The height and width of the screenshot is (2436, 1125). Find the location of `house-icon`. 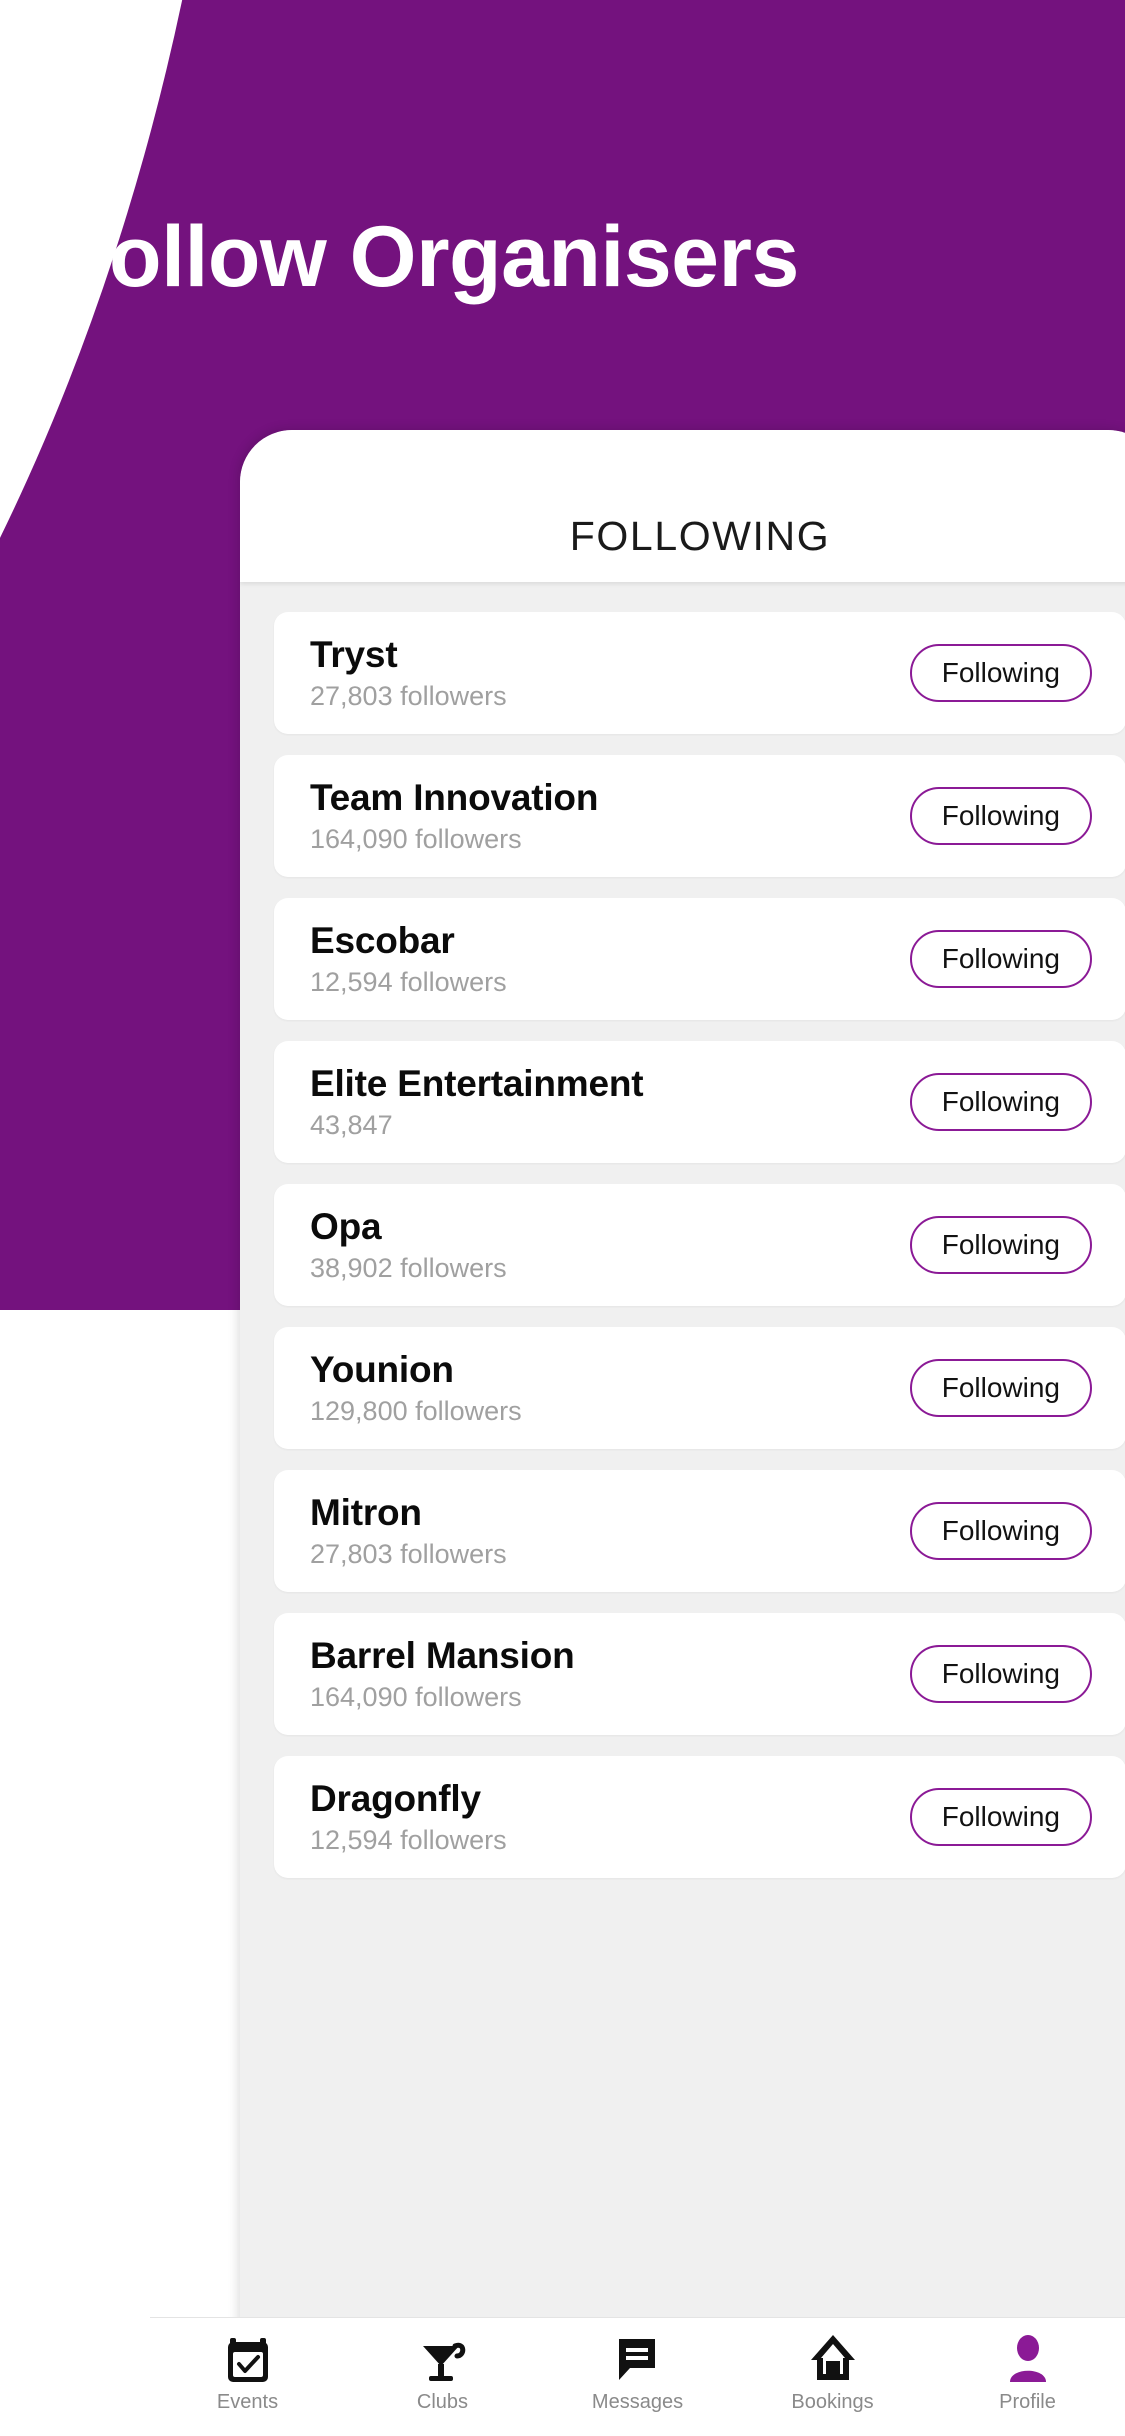

house-icon is located at coordinates (833, 2358).